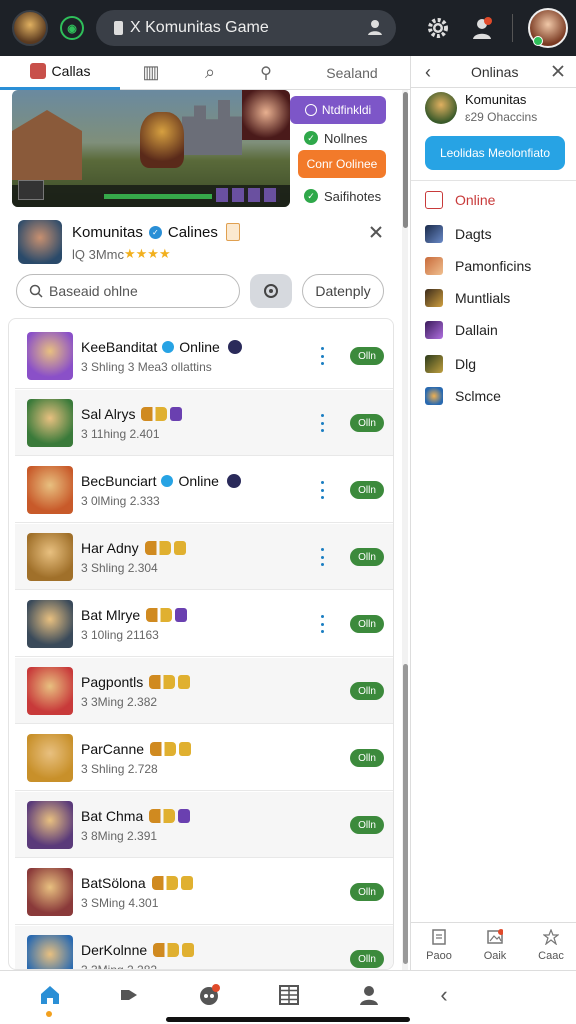 The image size is (576, 1024). What do you see at coordinates (460, 200) in the screenshot?
I see `panel-nav-online: Online` at bounding box center [460, 200].